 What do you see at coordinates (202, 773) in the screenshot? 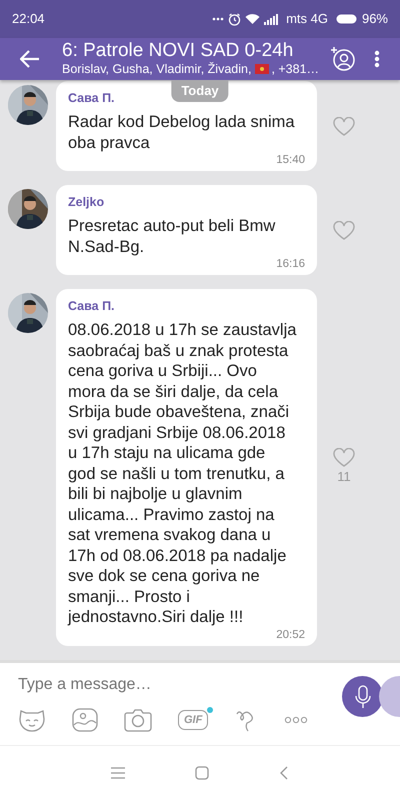
I see `home-button` at bounding box center [202, 773].